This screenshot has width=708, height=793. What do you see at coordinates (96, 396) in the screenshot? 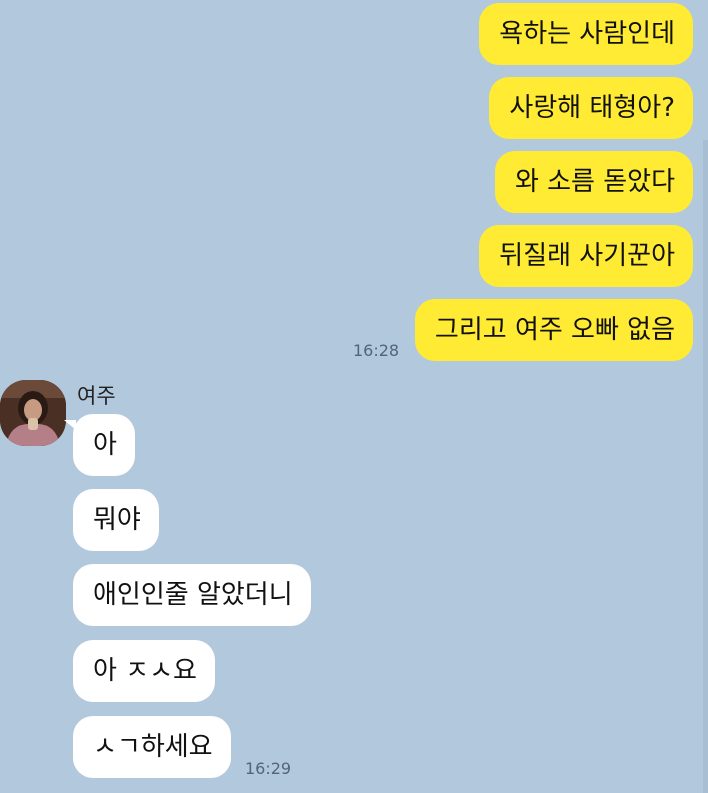
I see `sender-name: 여주` at bounding box center [96, 396].